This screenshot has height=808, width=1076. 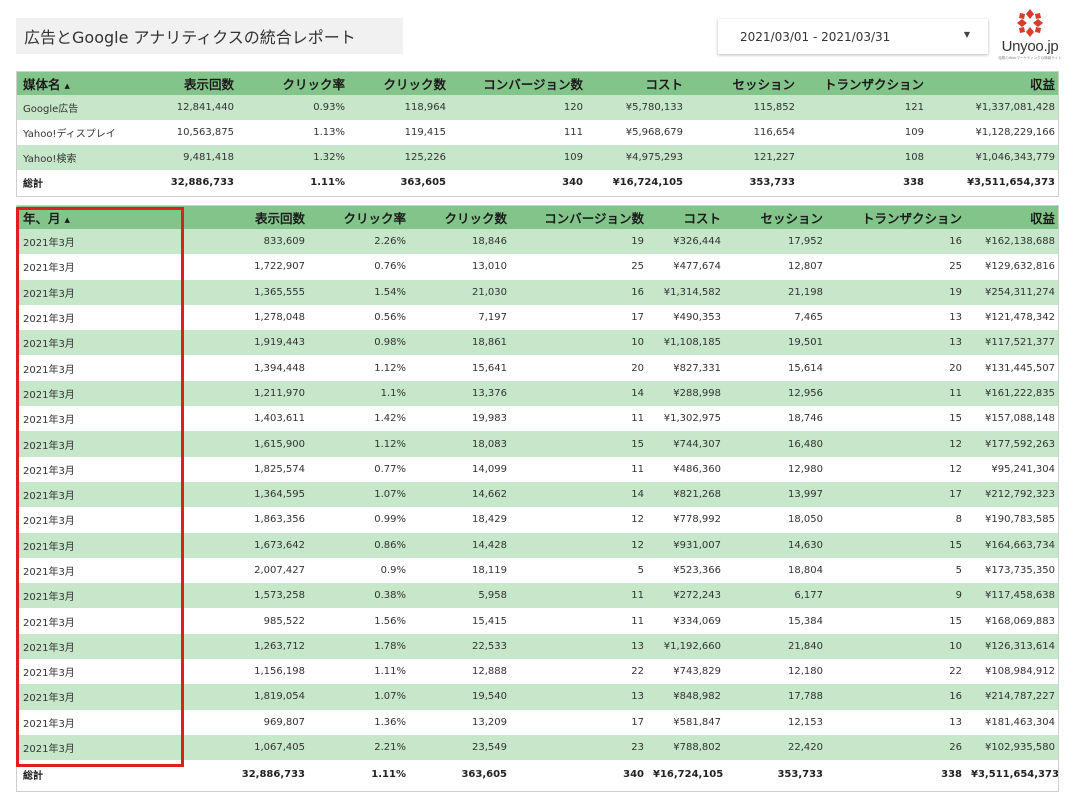 I want to click on report-title: 広告とGoogle アナリティクスの統合レポート, so click(x=209, y=36).